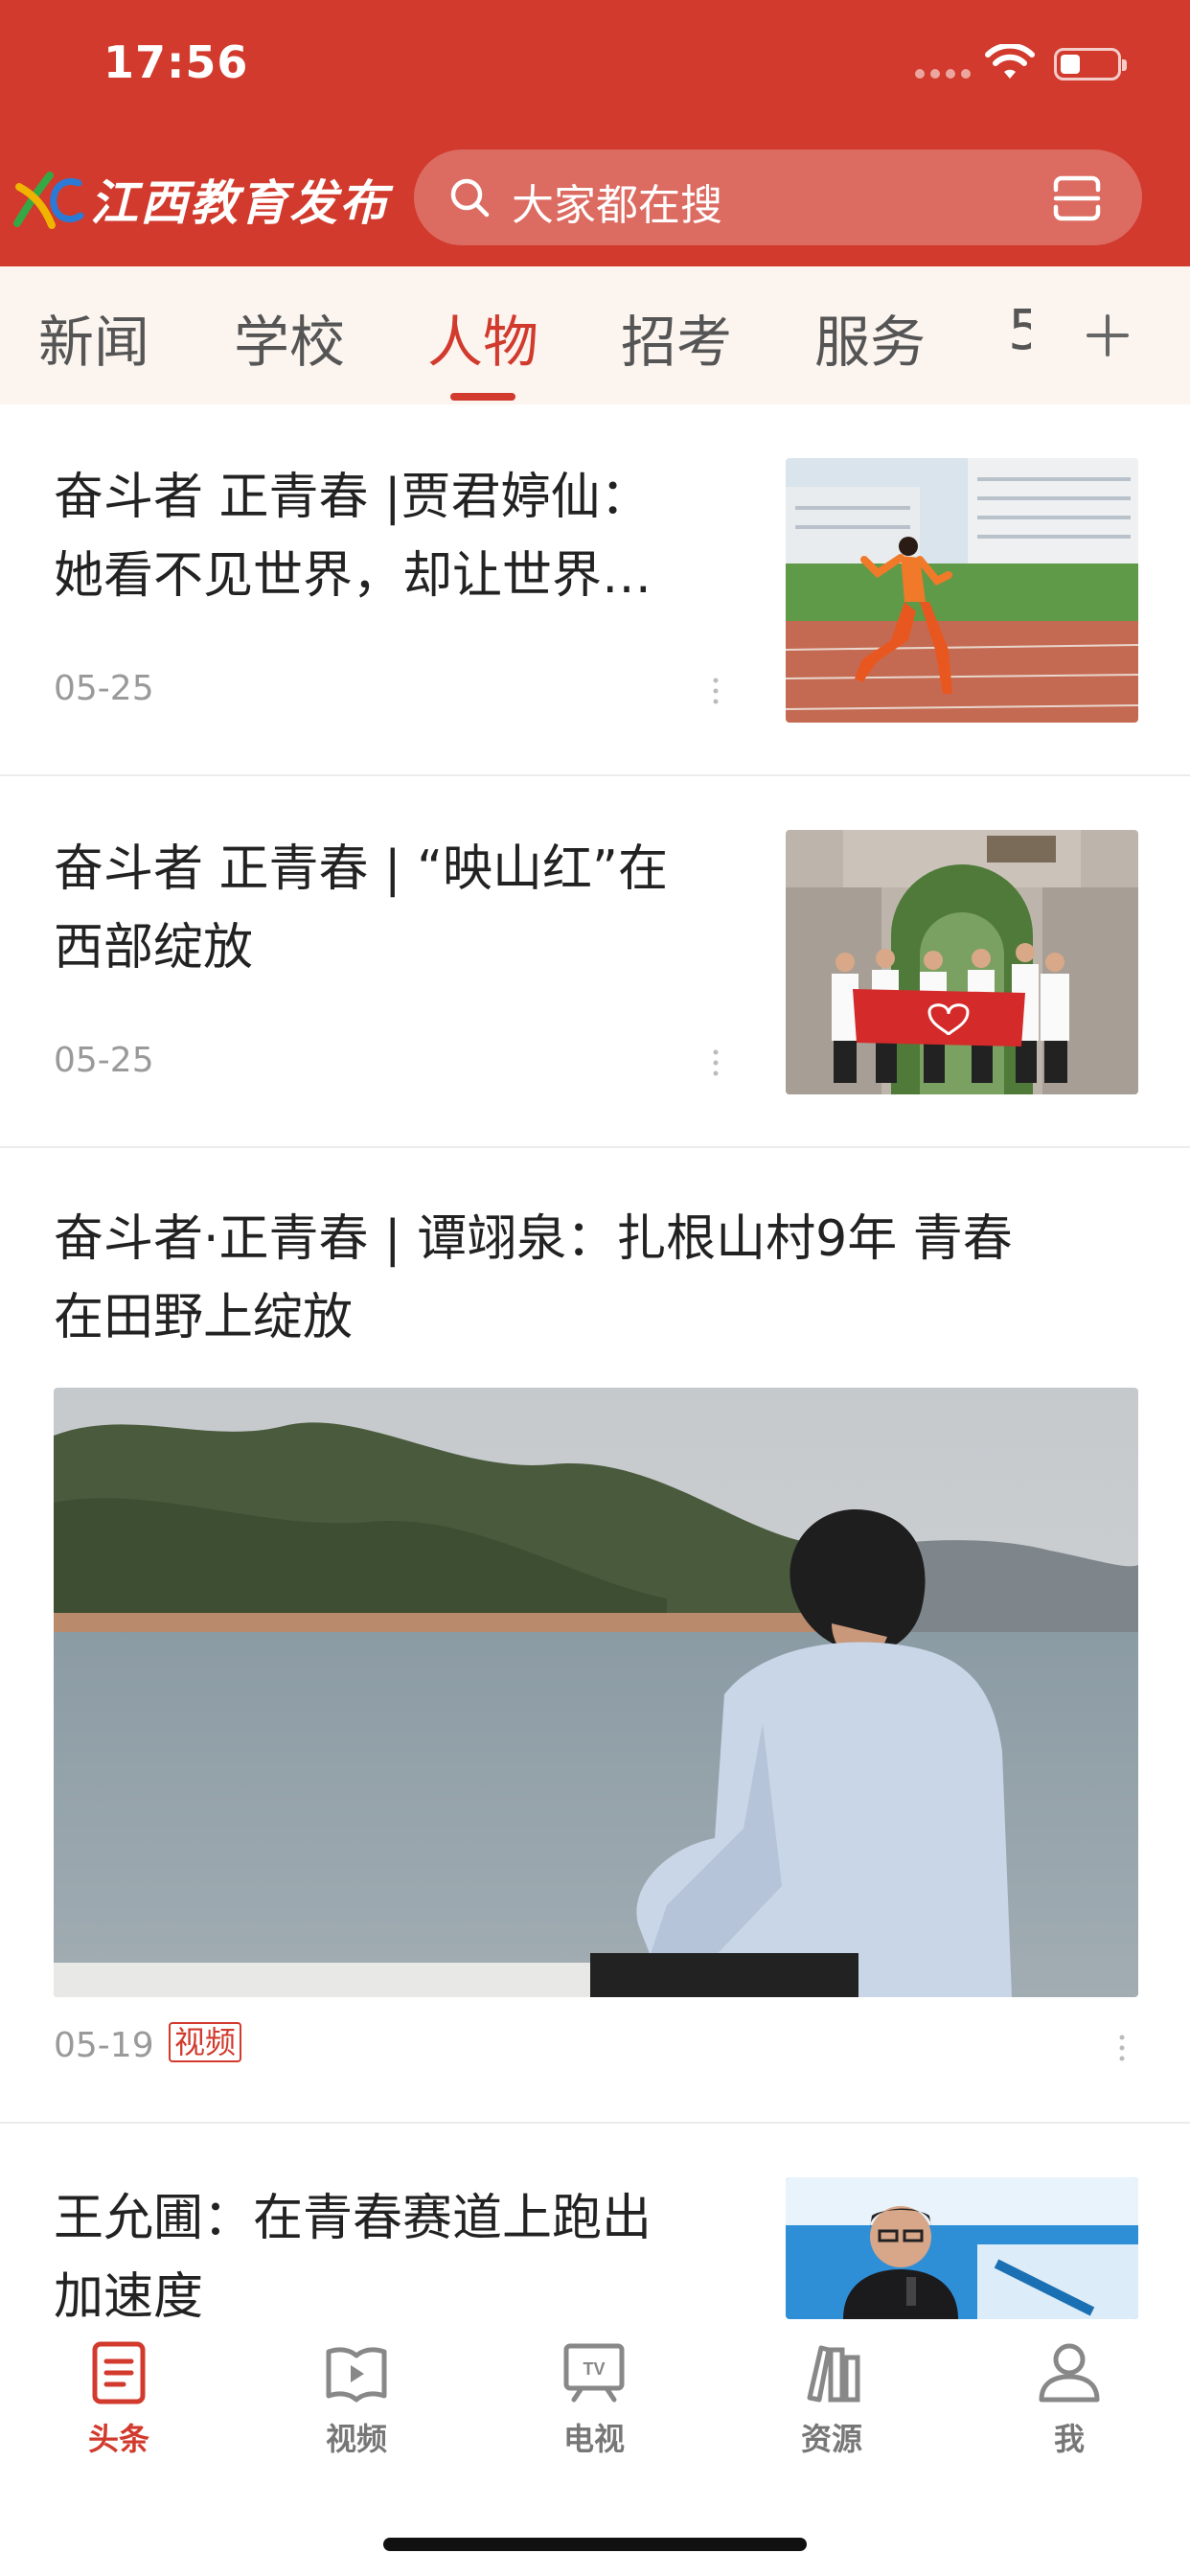 This screenshot has width=1190, height=2576. I want to click on category-tabs: 新闻 学校 人物 招考 服务 5, so click(595, 335).